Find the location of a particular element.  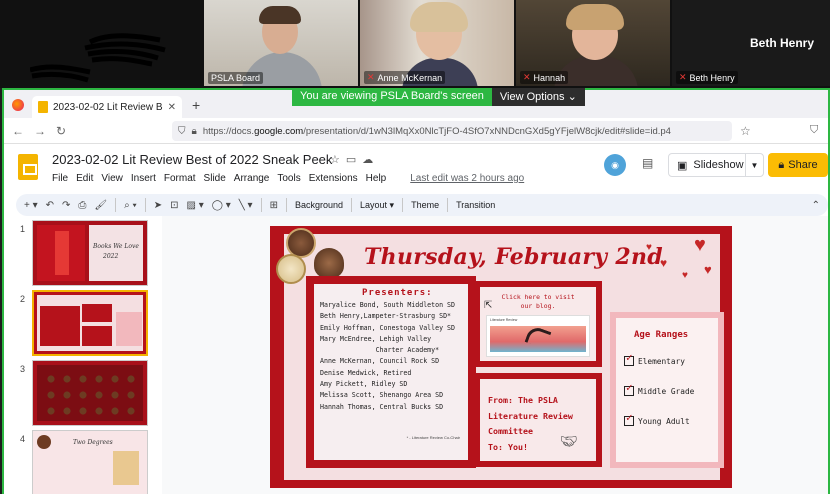

textbox-icon: ⊡ is located at coordinates (174, 205).